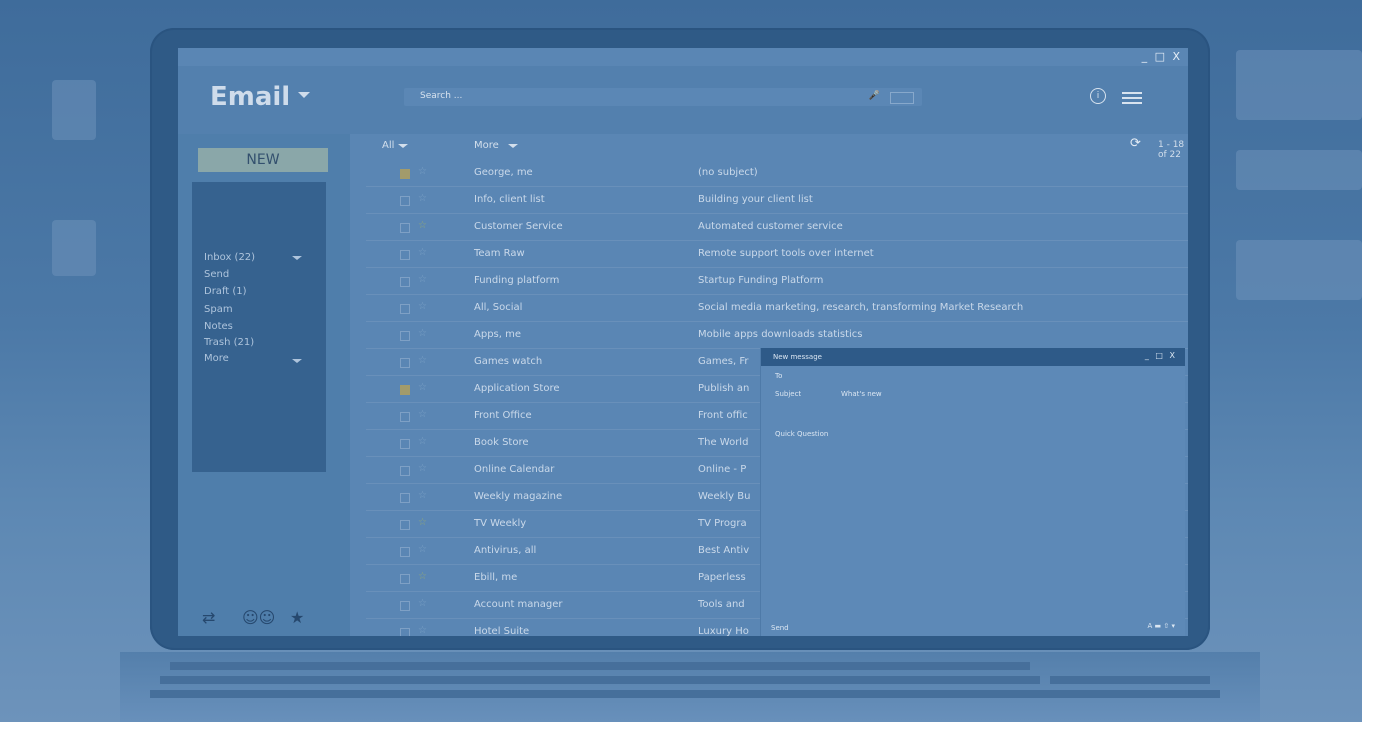 The image size is (1383, 729). I want to click on refresh-icon: ⟳, so click(1135, 143).